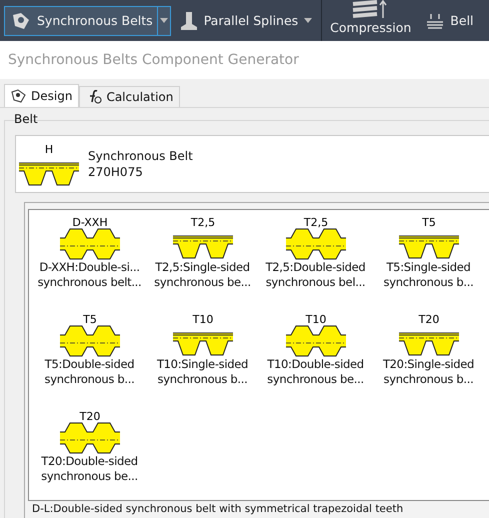  What do you see at coordinates (246, 21) in the screenshot?
I see `toolbar-button: Parallel Splines` at bounding box center [246, 21].